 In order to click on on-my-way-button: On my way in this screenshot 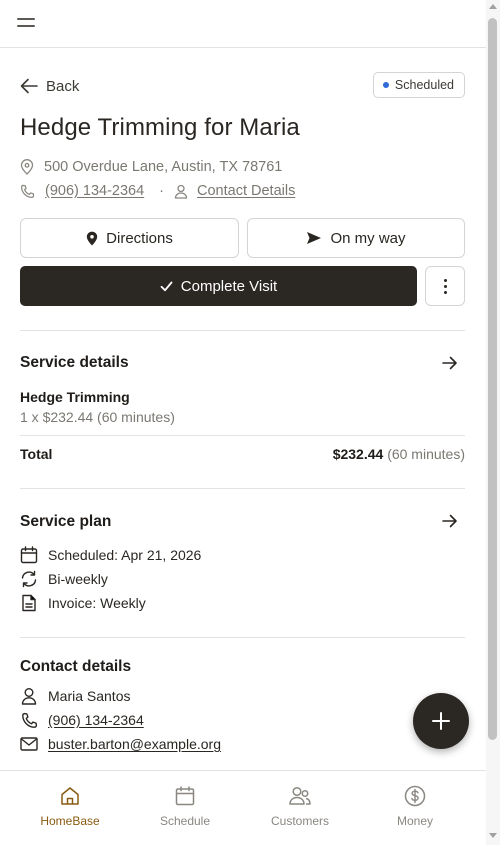, I will do `click(356, 238)`.